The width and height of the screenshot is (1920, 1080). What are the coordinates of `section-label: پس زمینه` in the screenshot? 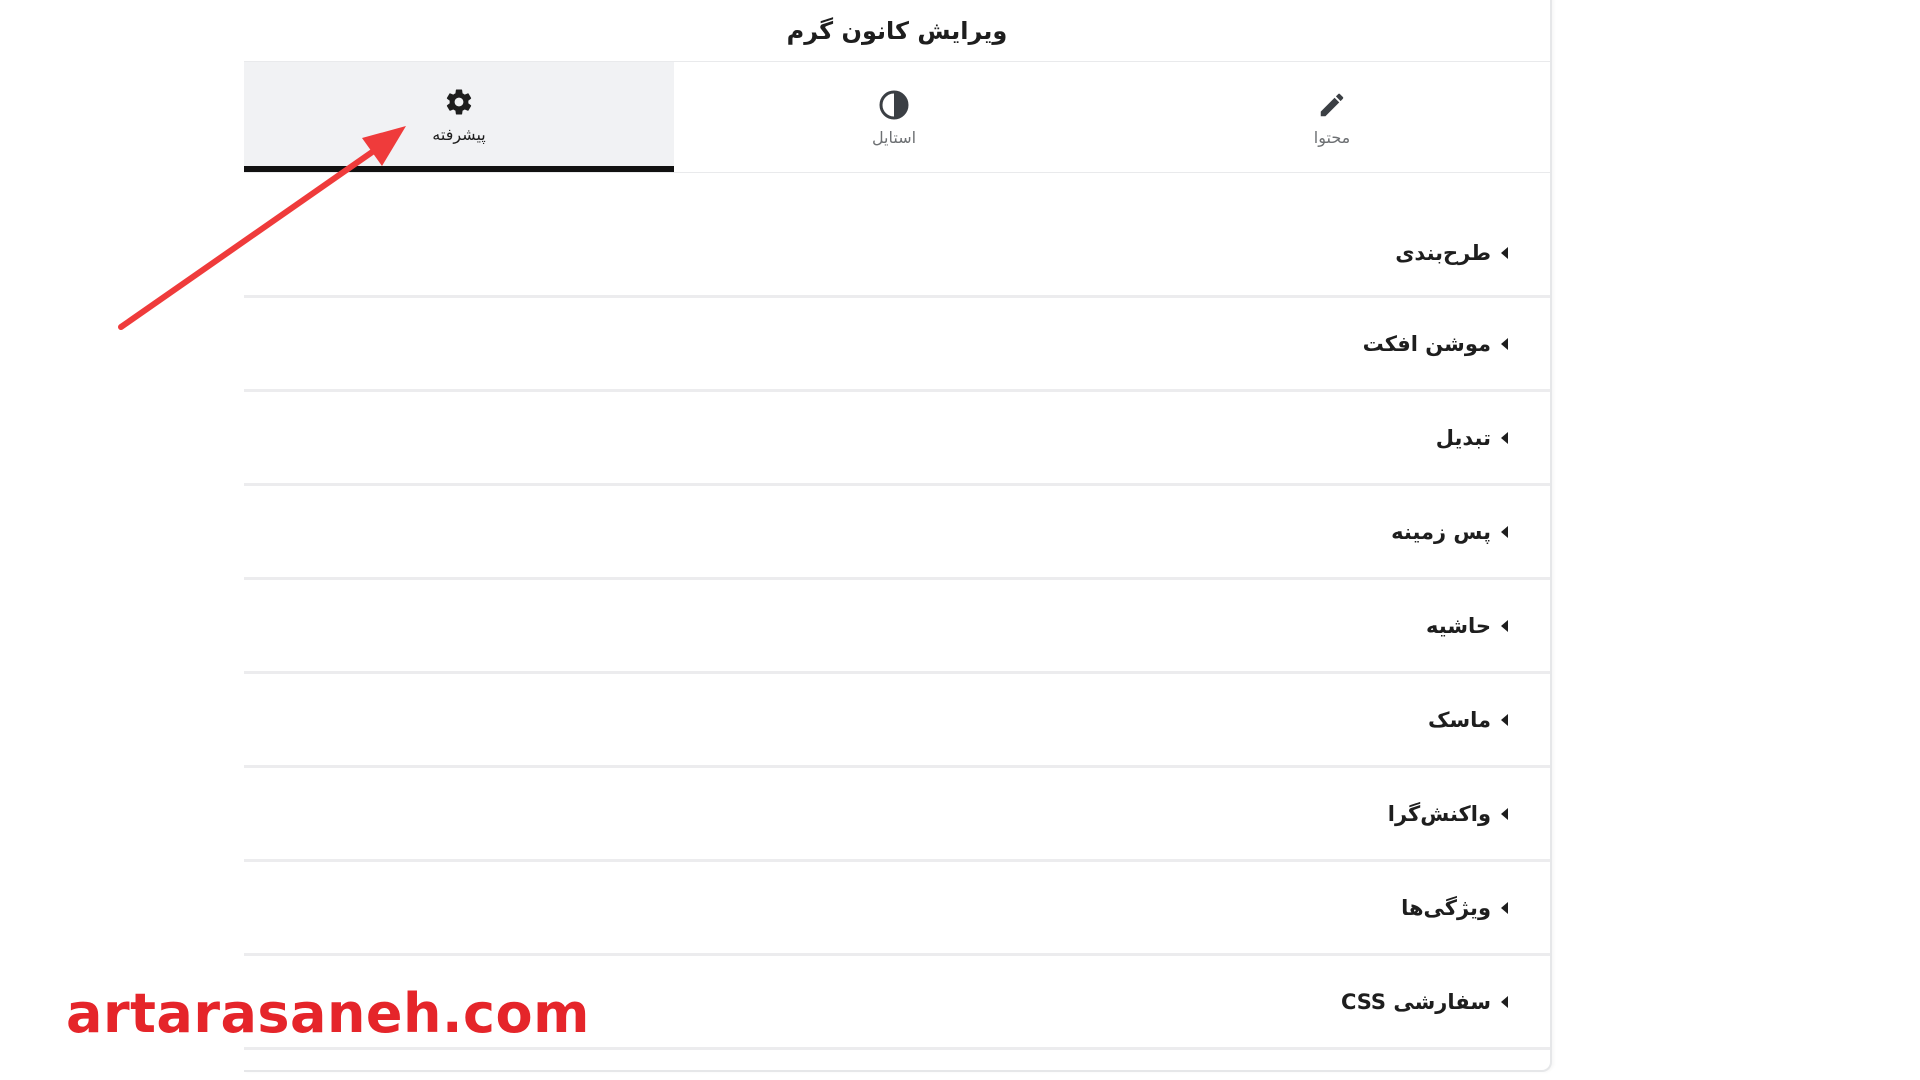 It's located at (1441, 531).